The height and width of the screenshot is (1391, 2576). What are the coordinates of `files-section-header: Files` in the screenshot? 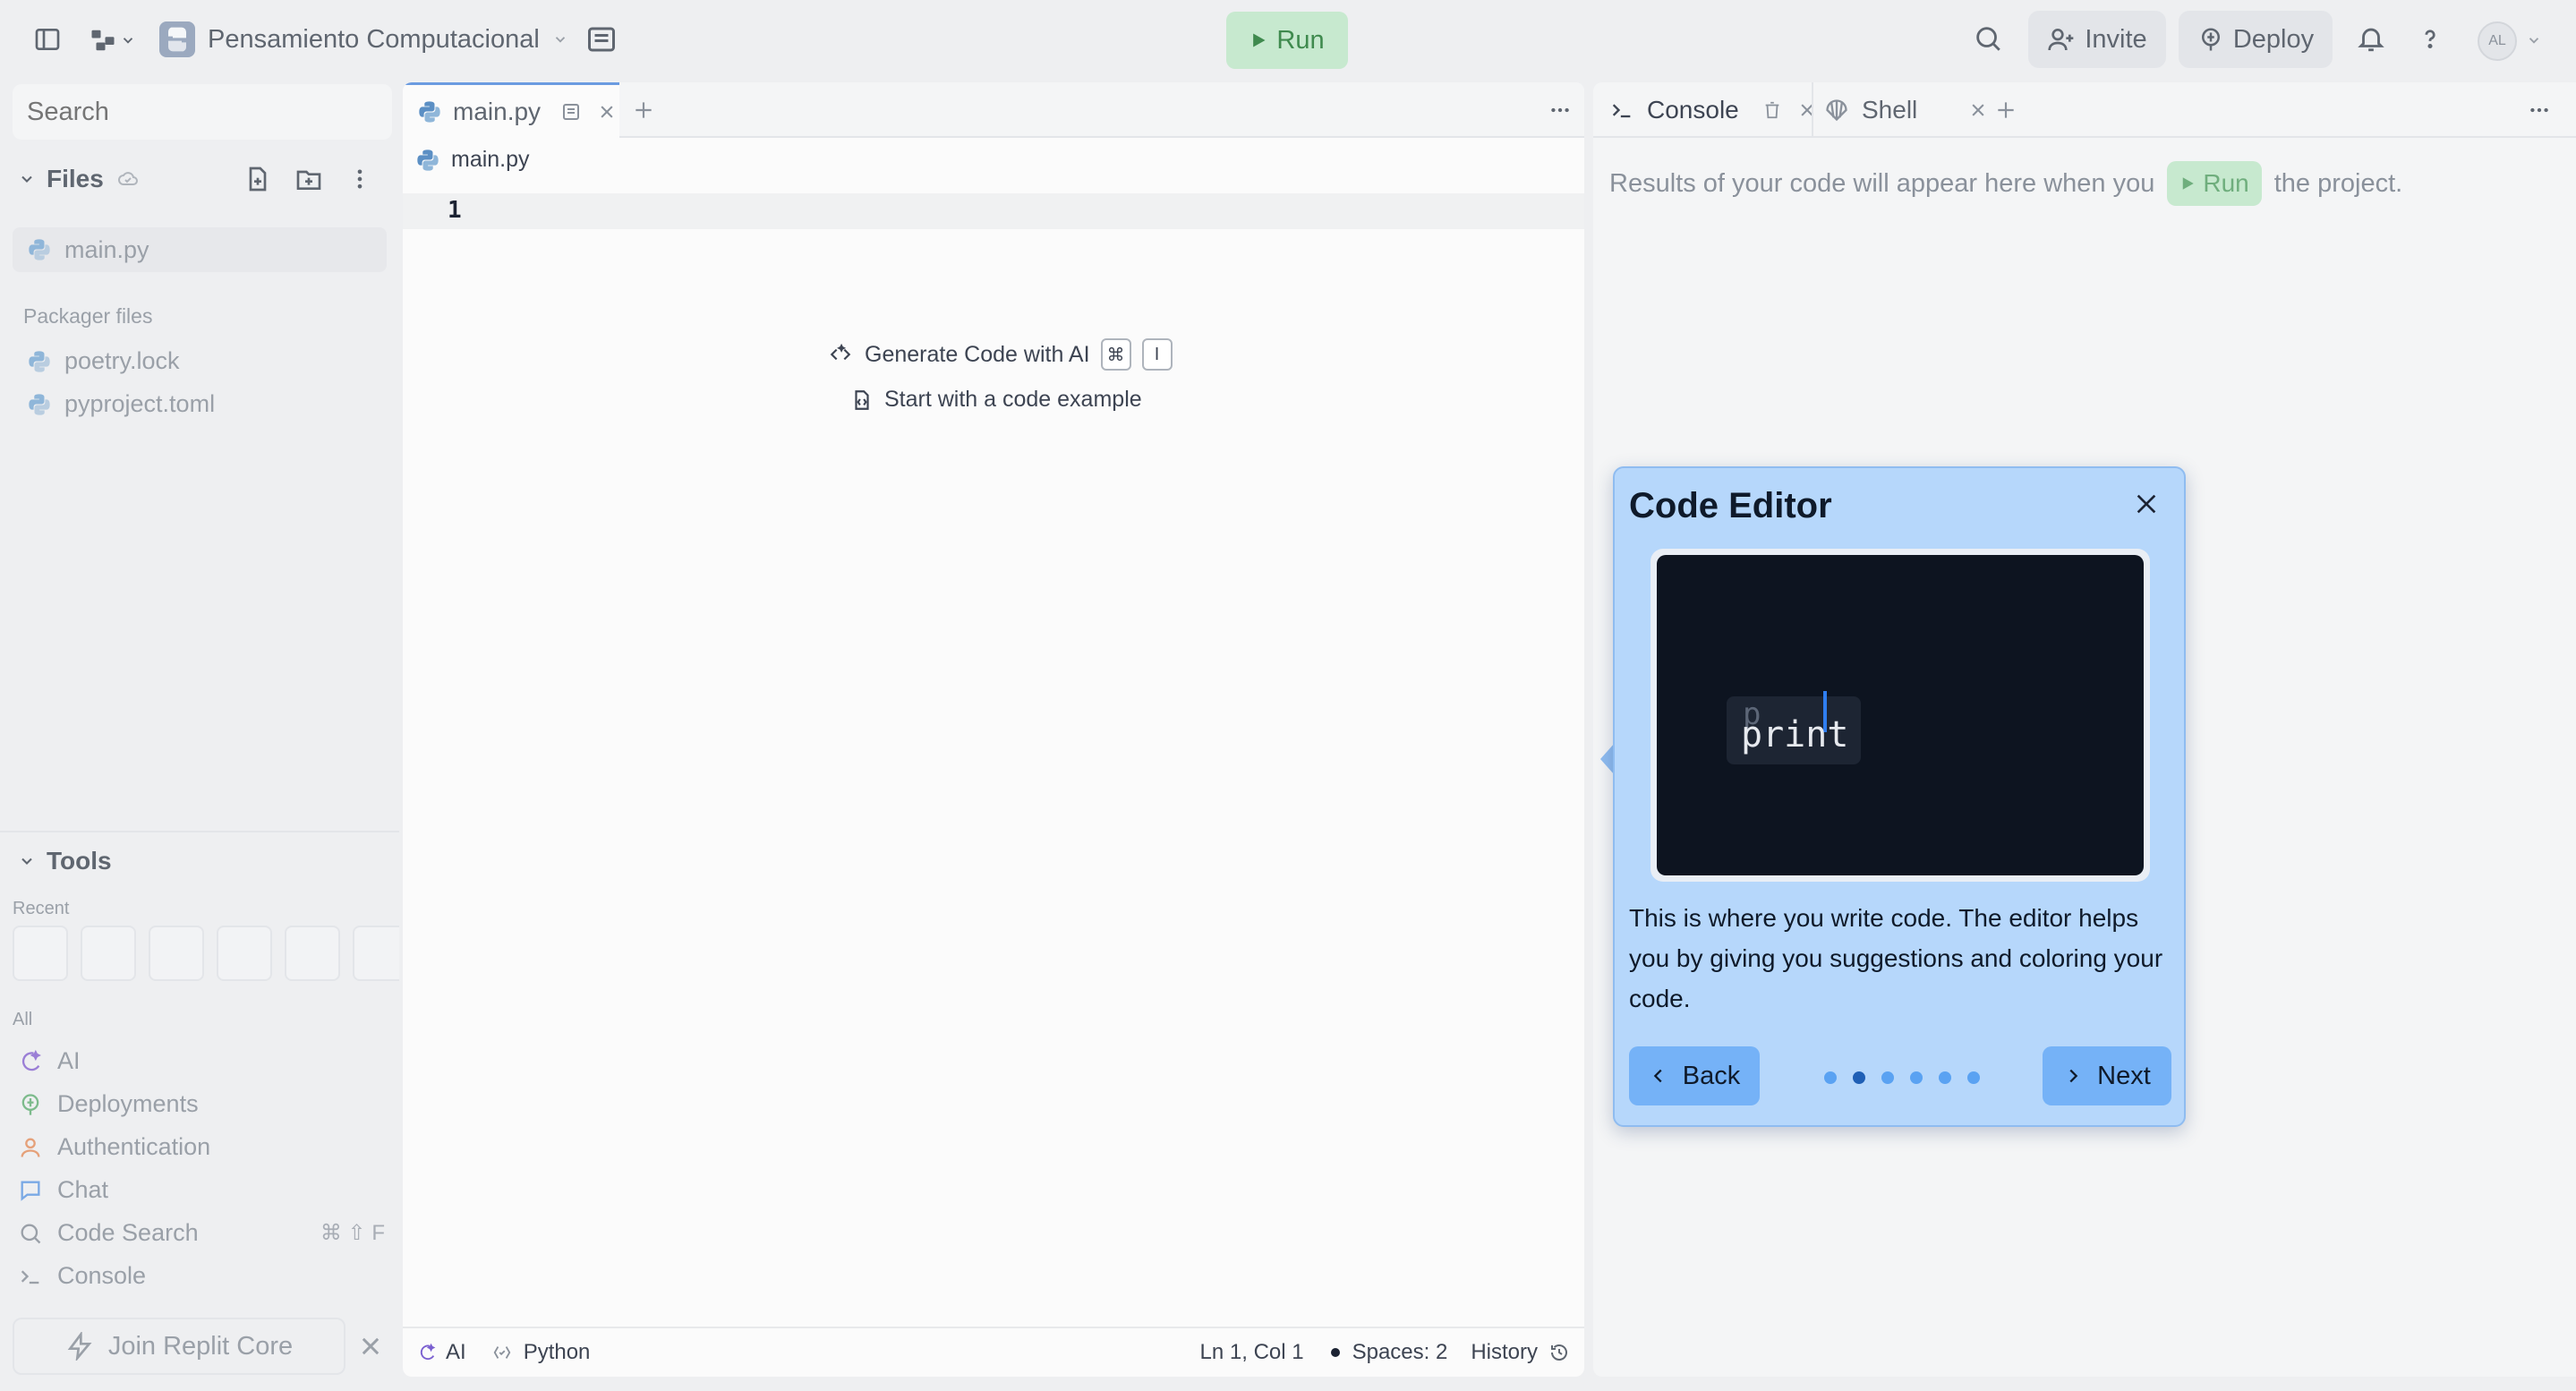 It's located at (79, 179).